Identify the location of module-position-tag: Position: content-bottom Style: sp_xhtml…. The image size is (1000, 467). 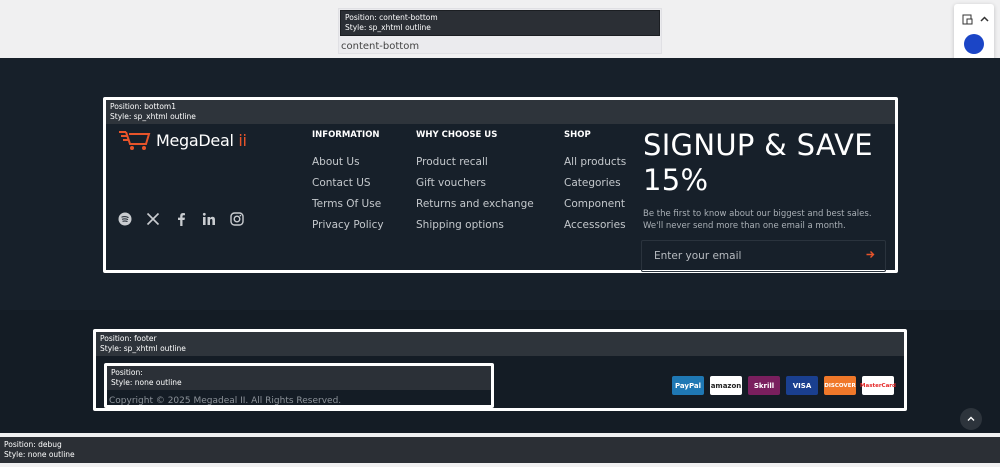
(500, 23).